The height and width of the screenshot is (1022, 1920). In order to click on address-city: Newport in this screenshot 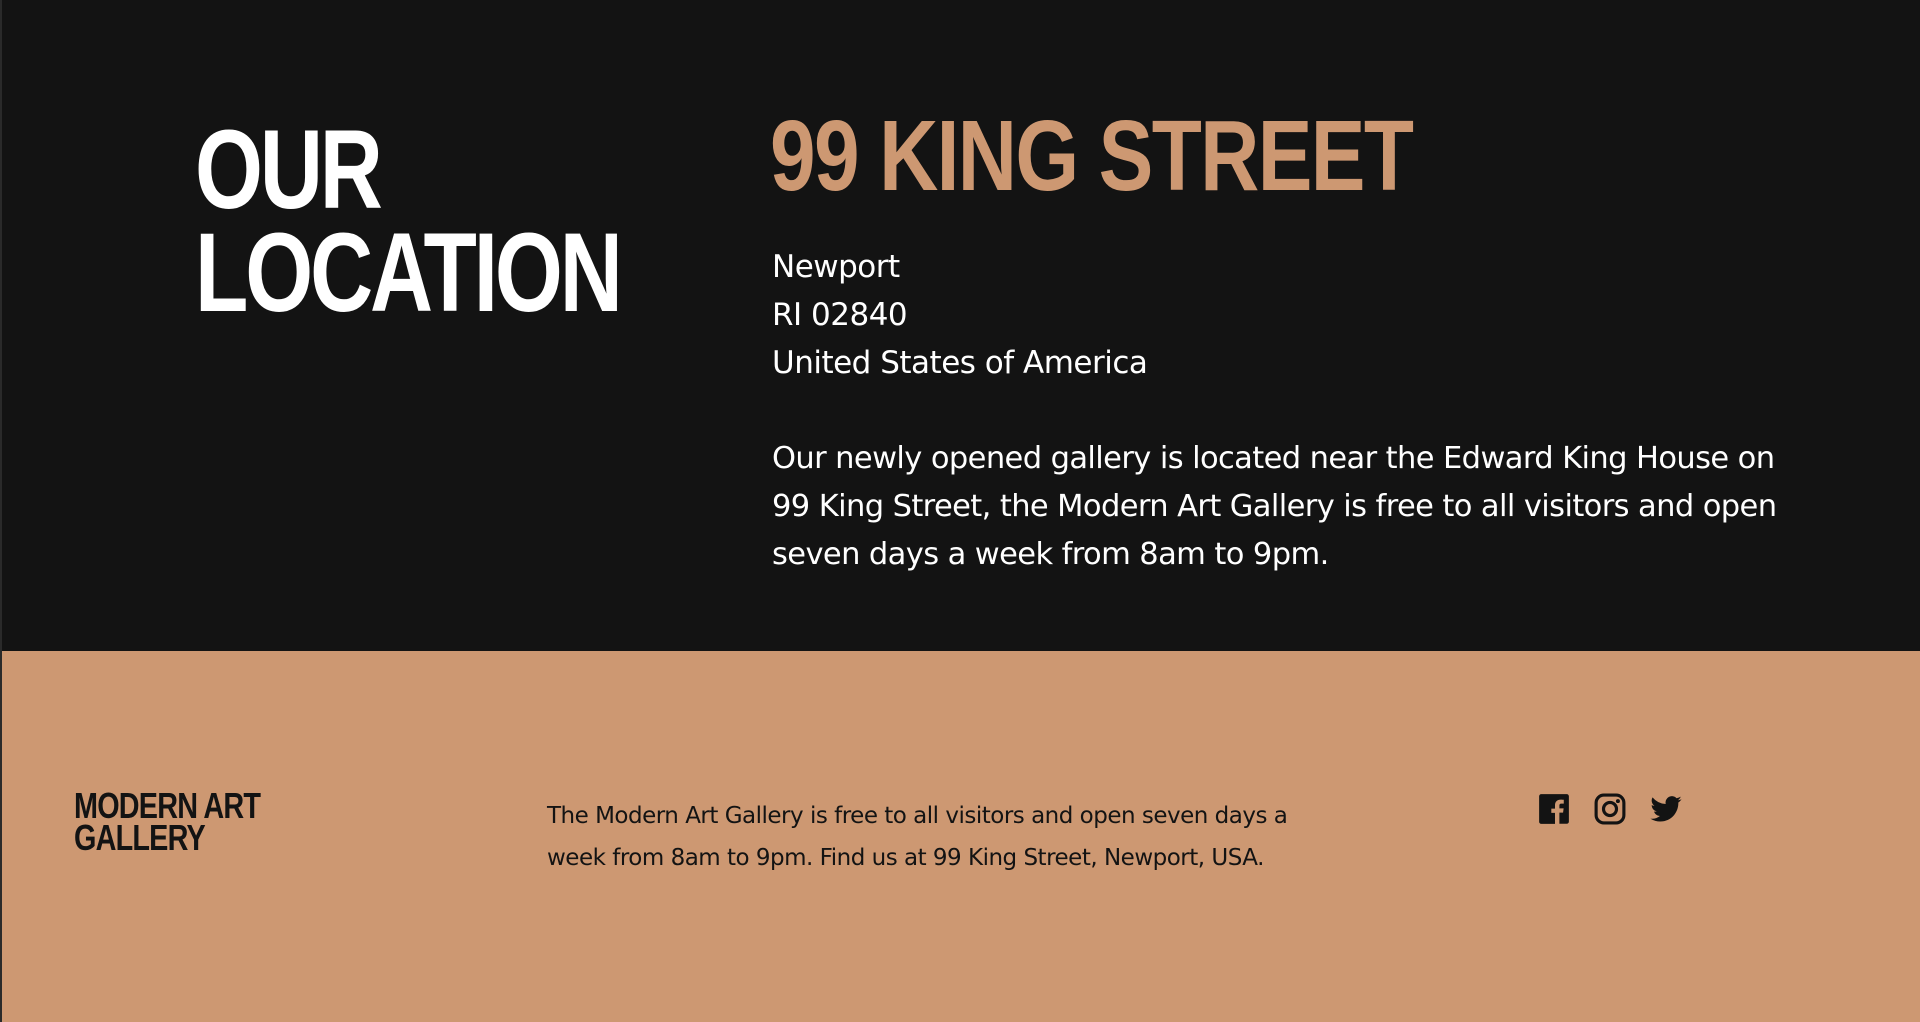, I will do `click(836, 267)`.